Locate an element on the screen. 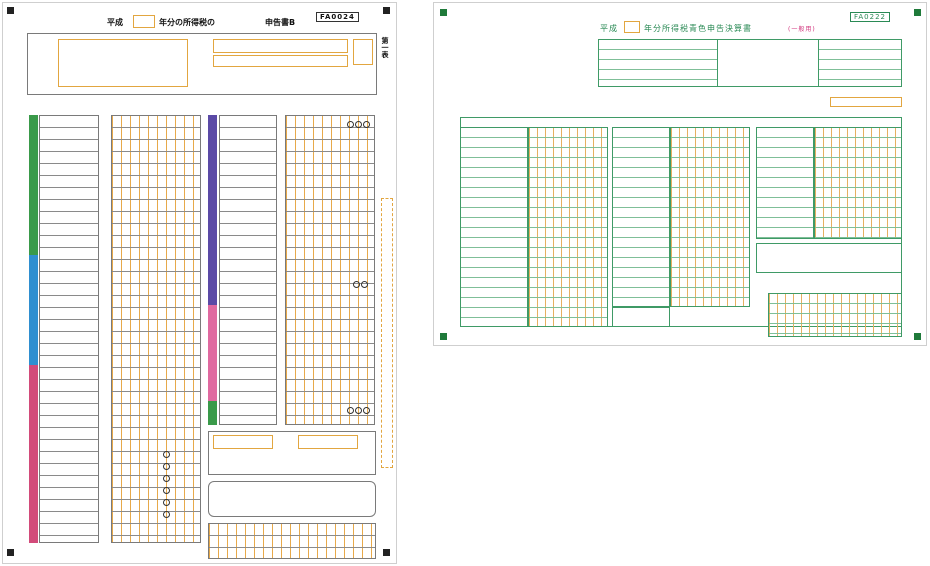 The width and height of the screenshot is (930, 566). address-field is located at coordinates (123, 63).